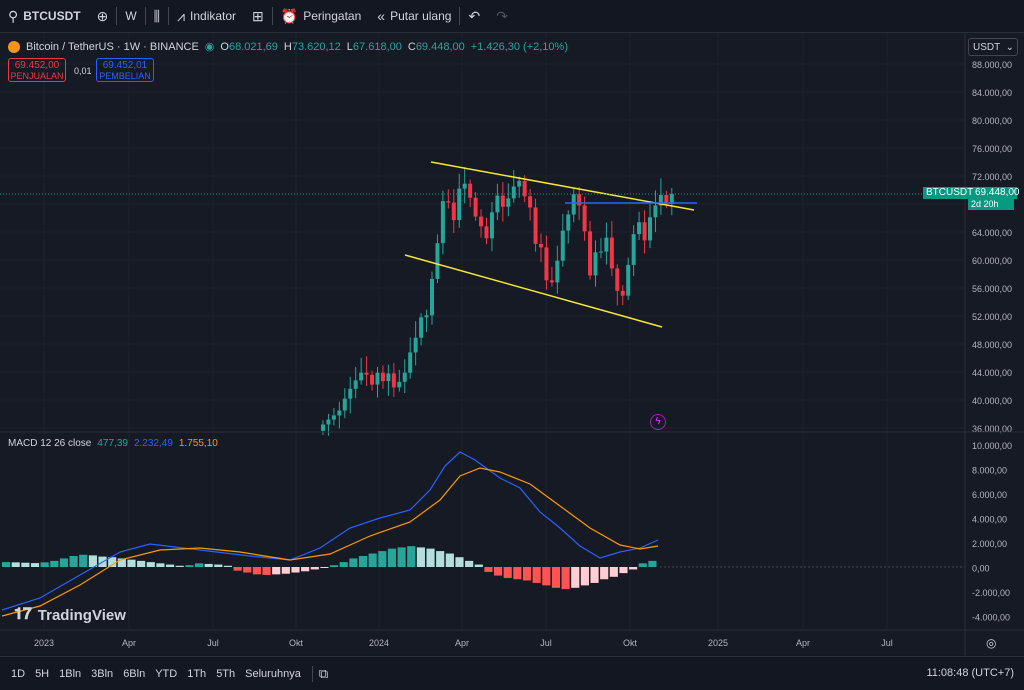 The width and height of the screenshot is (1024, 690). I want to click on open-label: O, so click(224, 46).